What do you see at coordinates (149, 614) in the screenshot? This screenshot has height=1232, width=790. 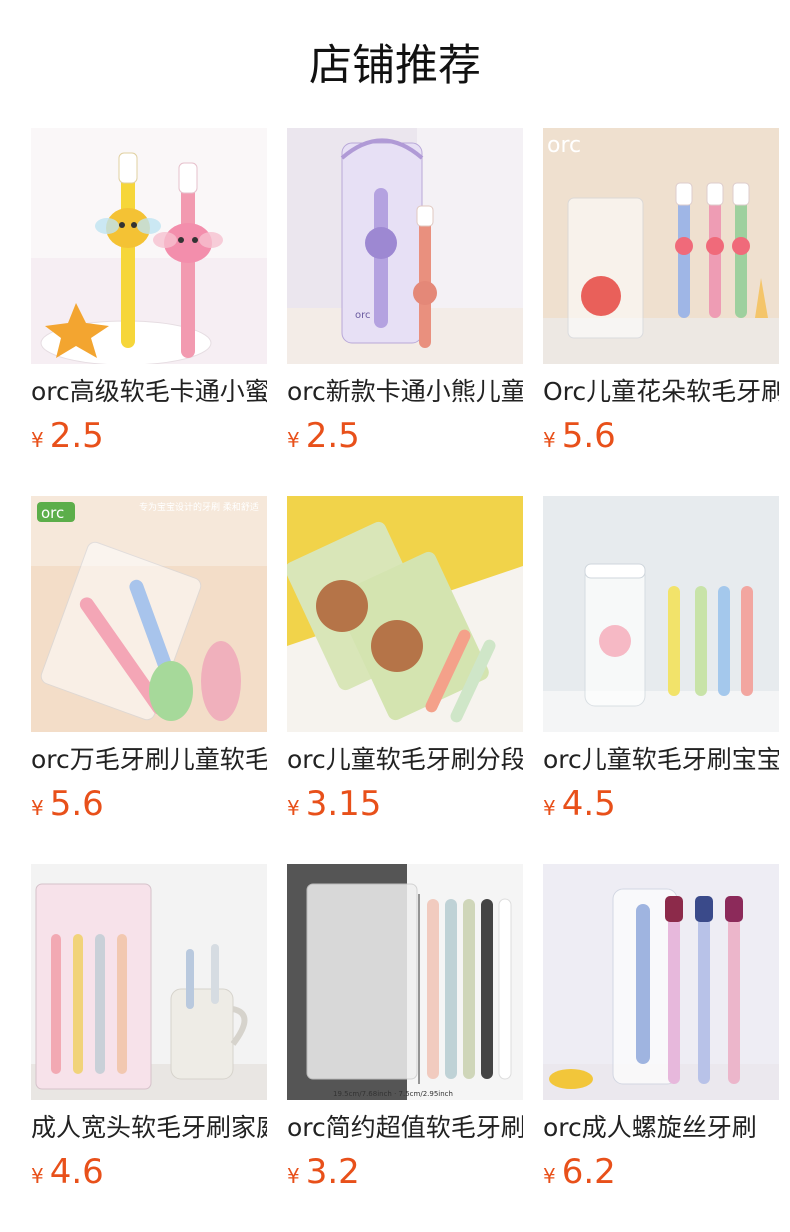 I see `kids-toothbrush-pack-image: orc 专为宝宝设计的牙刷 柔和舒适` at bounding box center [149, 614].